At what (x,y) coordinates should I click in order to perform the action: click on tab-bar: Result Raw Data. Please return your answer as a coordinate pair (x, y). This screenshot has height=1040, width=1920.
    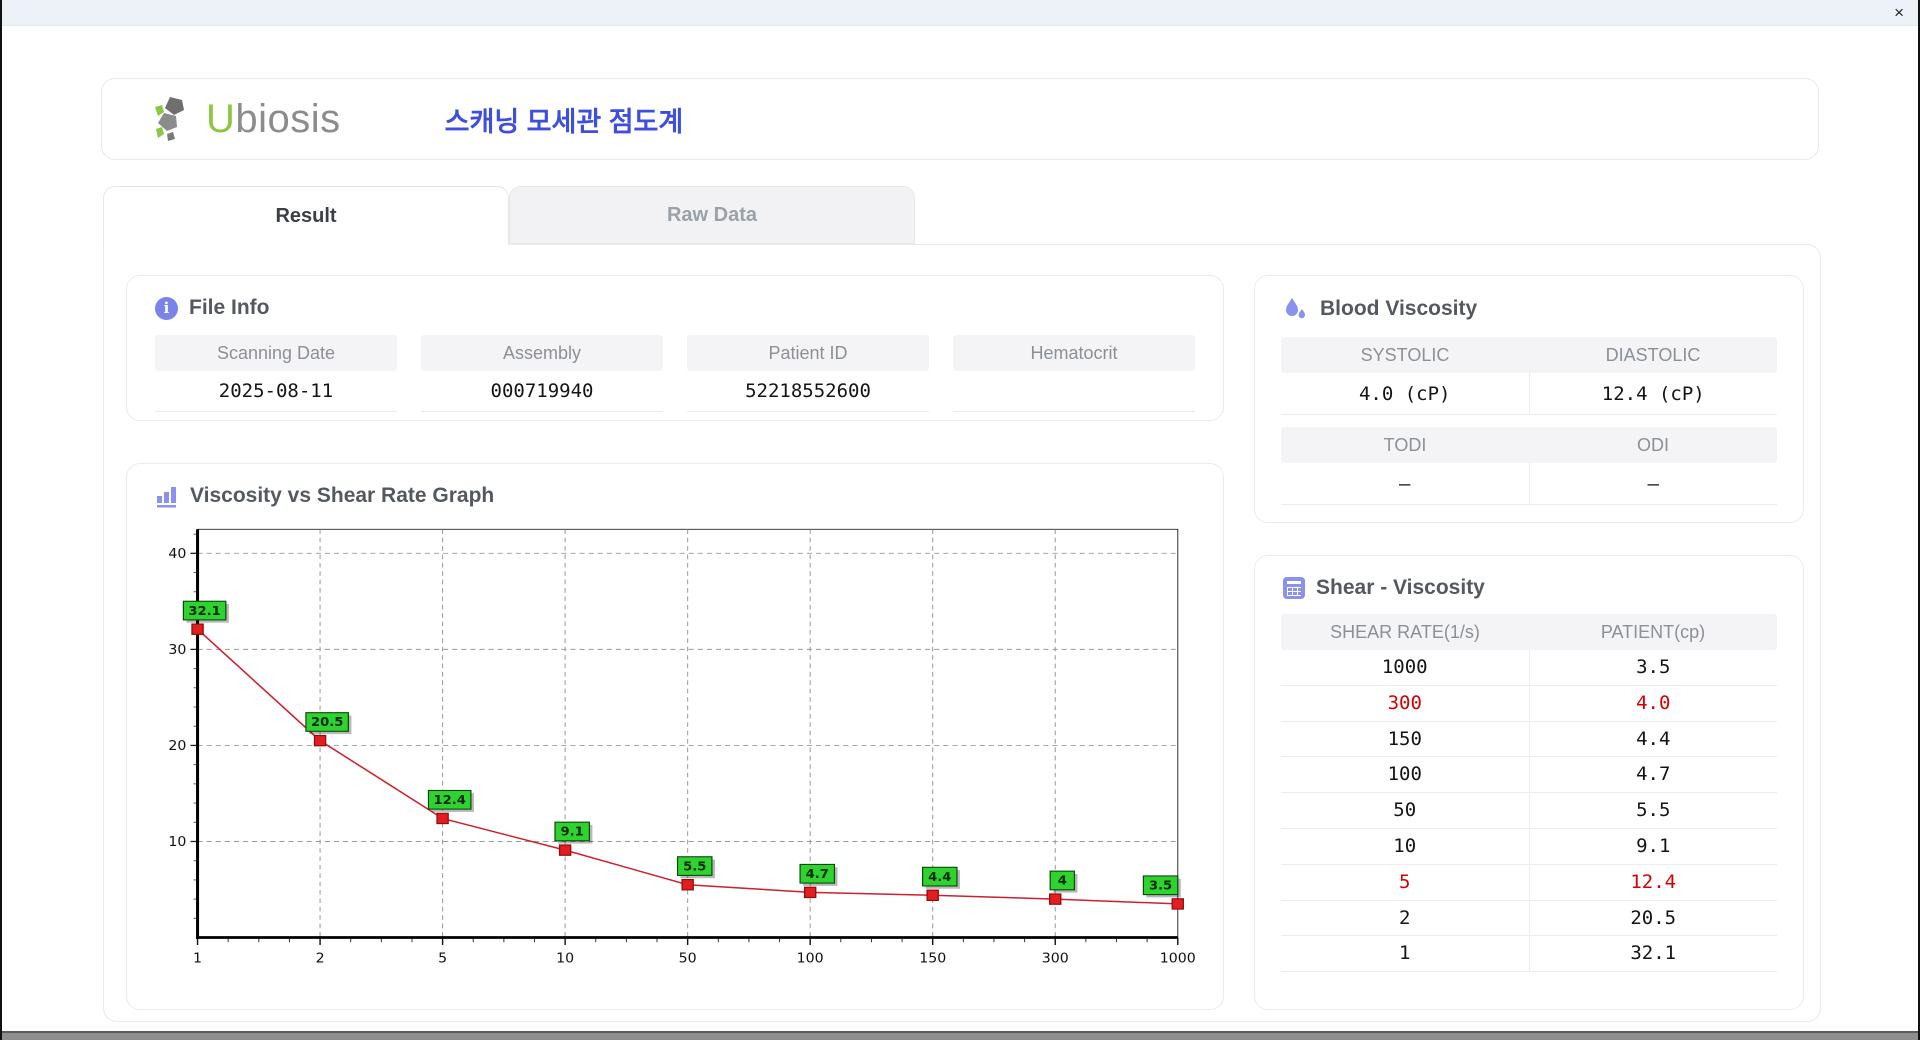
    Looking at the image, I should click on (1010, 215).